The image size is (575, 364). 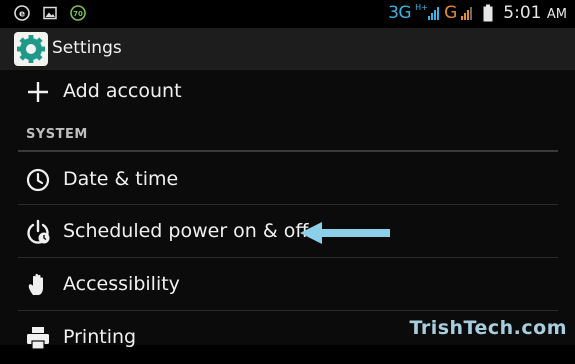 What do you see at coordinates (38, 338) in the screenshot?
I see `printer-icon` at bounding box center [38, 338].